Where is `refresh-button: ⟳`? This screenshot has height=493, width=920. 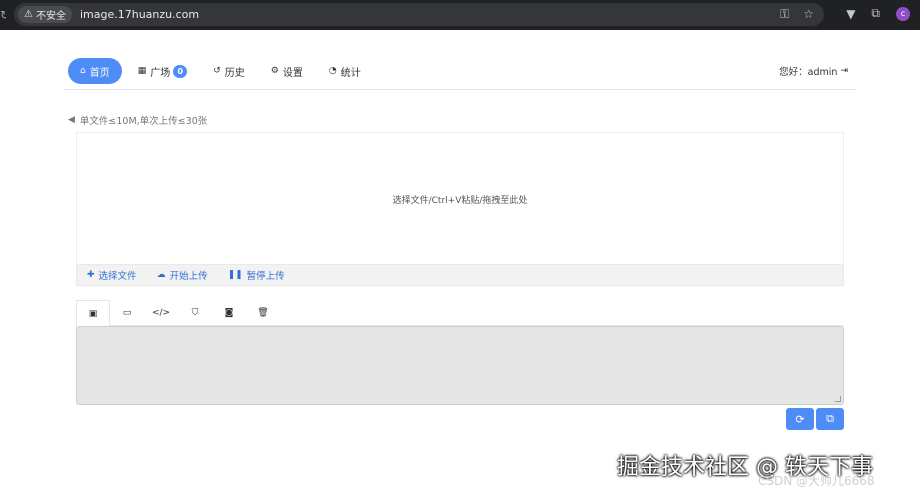
refresh-button: ⟳ is located at coordinates (800, 419).